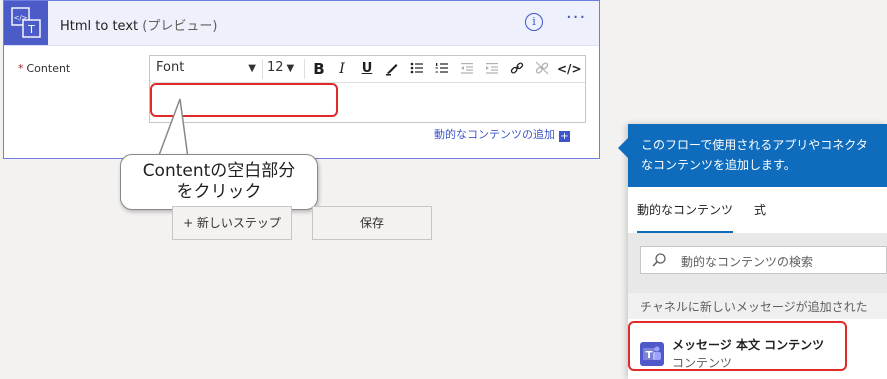 The width and height of the screenshot is (887, 379). What do you see at coordinates (542, 69) in the screenshot?
I see `unlink-icon` at bounding box center [542, 69].